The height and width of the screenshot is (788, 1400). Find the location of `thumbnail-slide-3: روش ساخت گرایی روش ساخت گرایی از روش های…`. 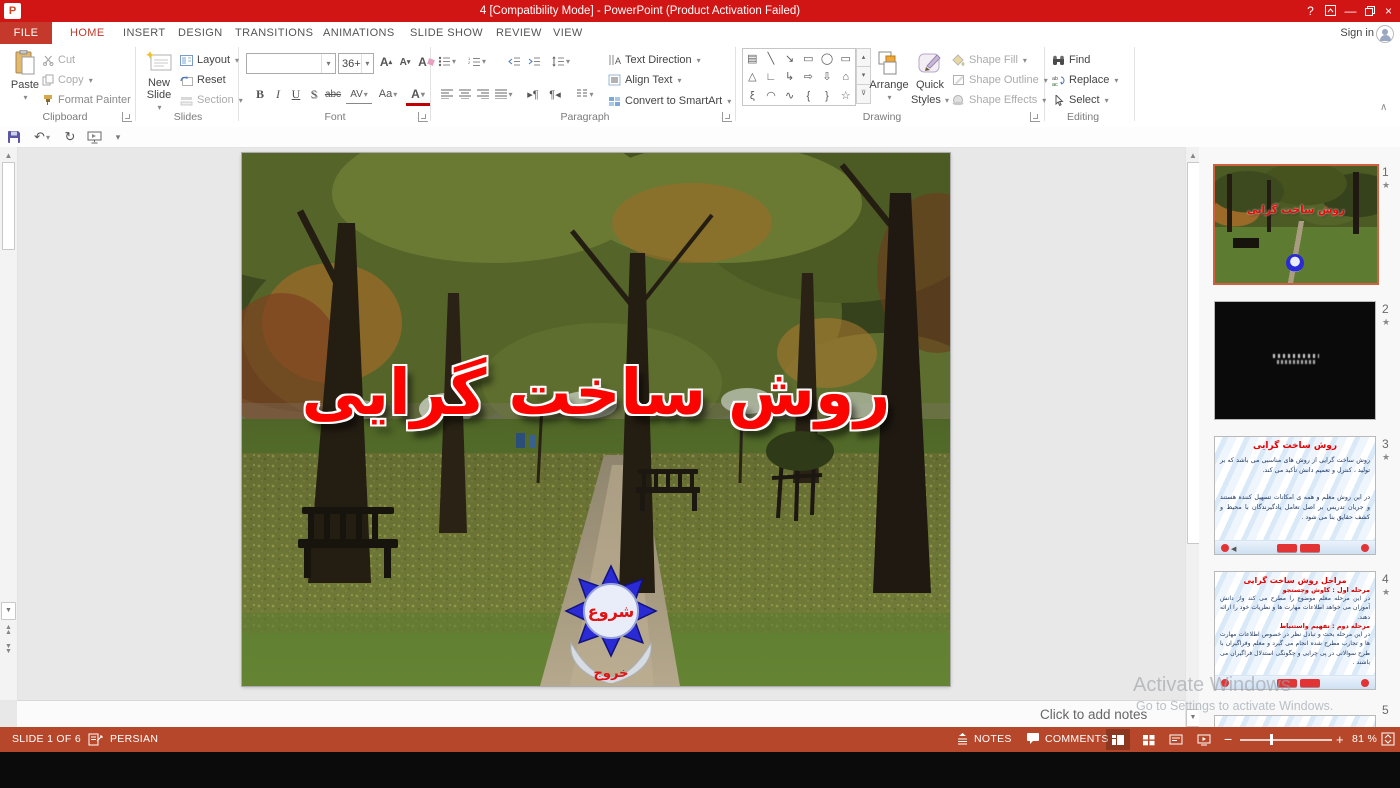

thumbnail-slide-3: روش ساخت گرایی روش ساخت گرایی از روش های… is located at coordinates (1295, 495).